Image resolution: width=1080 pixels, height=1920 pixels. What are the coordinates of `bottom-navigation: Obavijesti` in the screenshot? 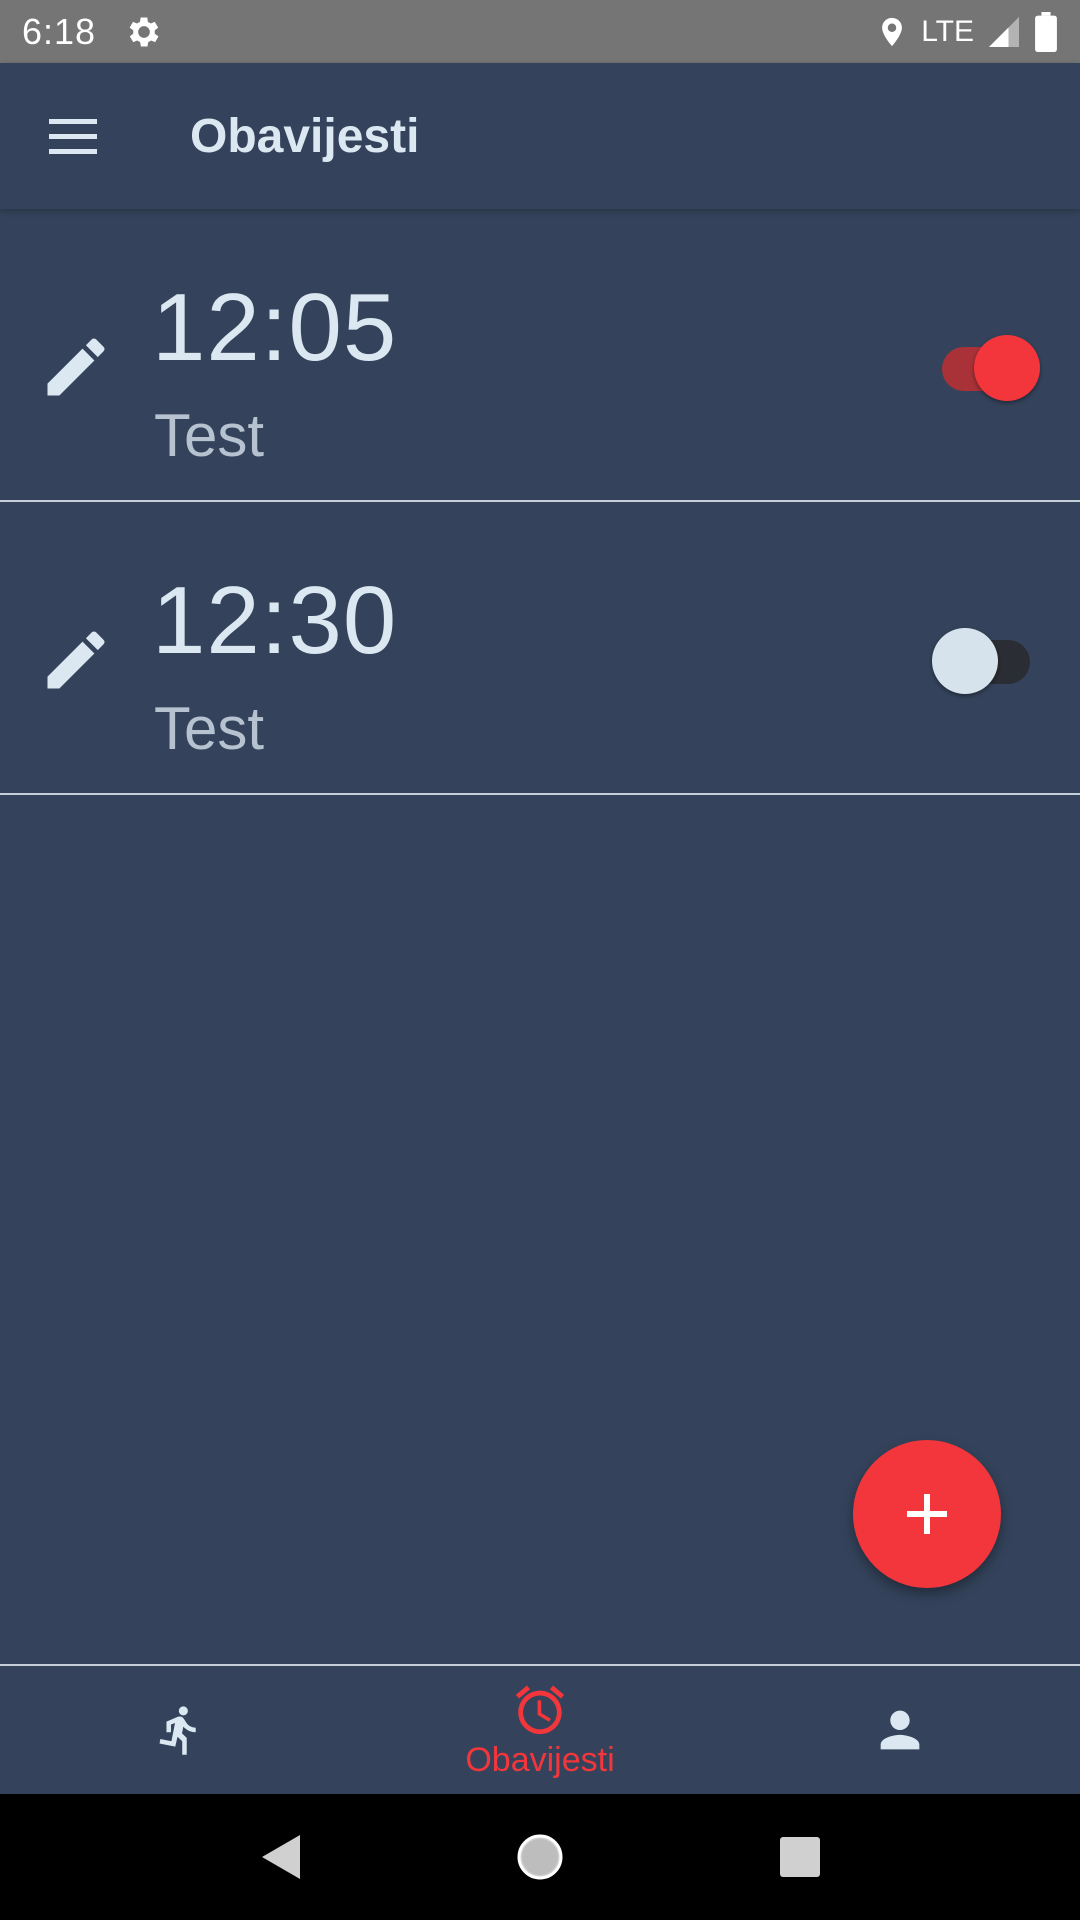 It's located at (540, 1729).